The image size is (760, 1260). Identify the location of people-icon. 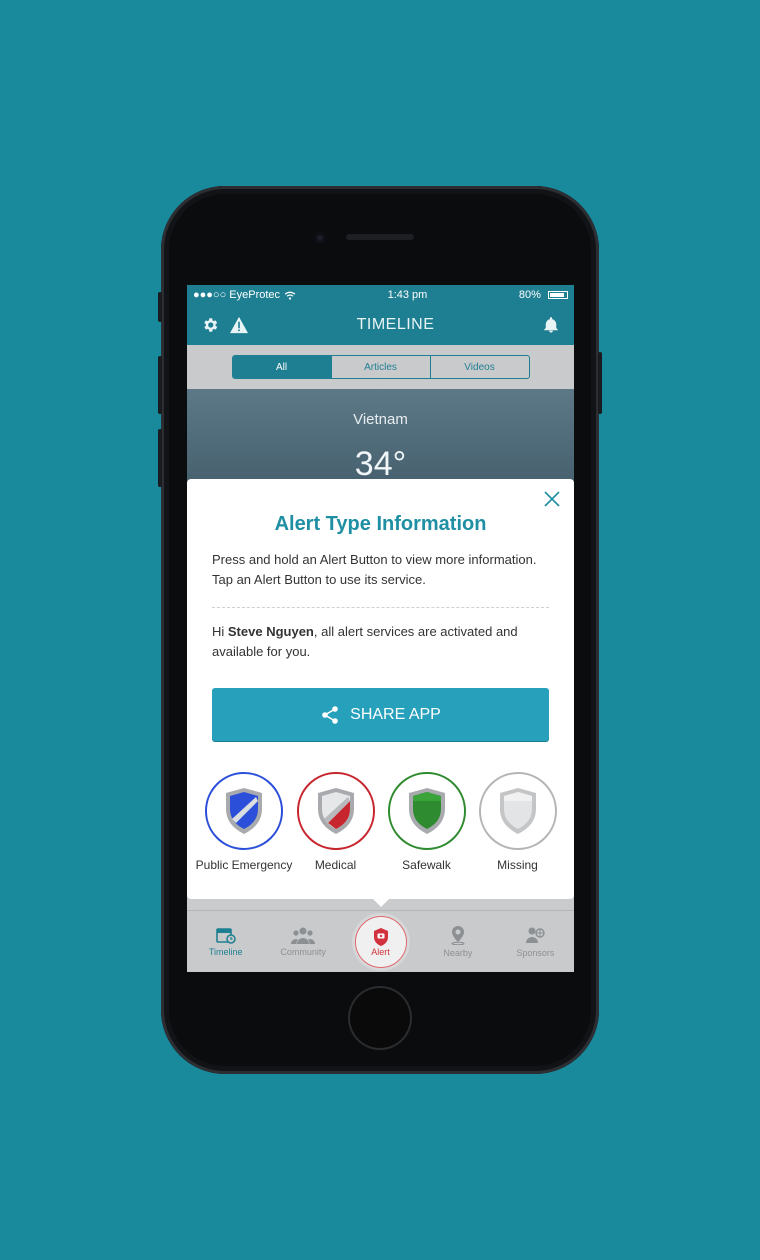
(303, 935).